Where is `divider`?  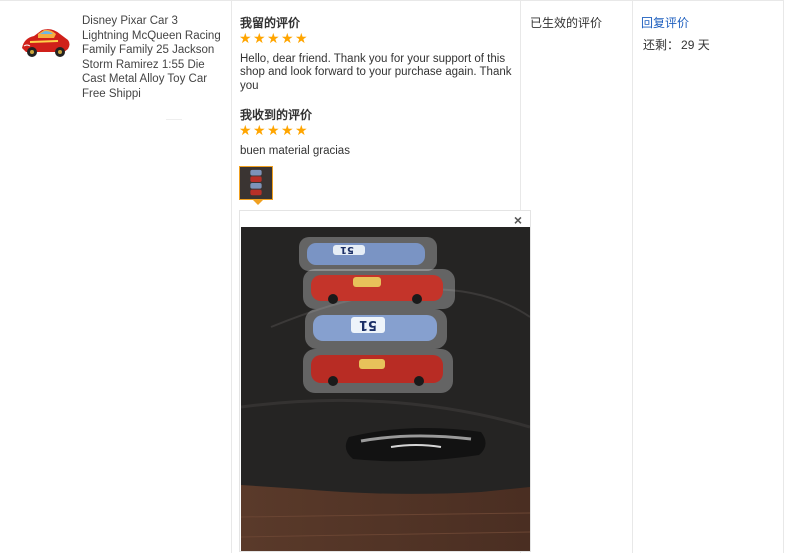
divider is located at coordinates (174, 119).